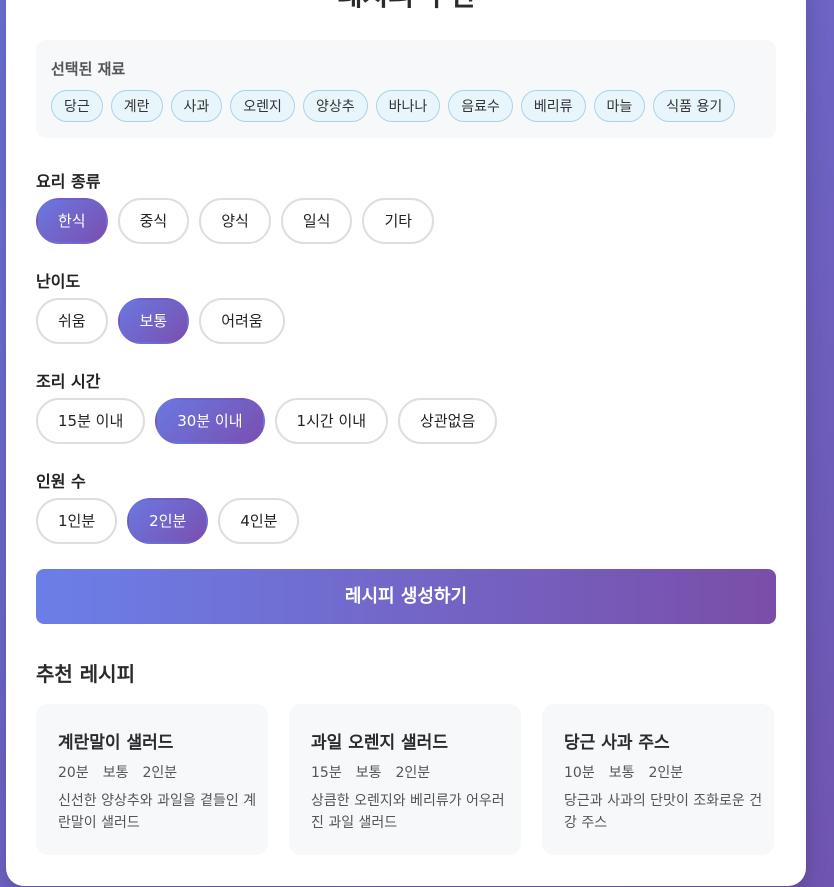 This screenshot has height=887, width=834. What do you see at coordinates (408, 106) in the screenshot?
I see `ingredient-tag: 바나나` at bounding box center [408, 106].